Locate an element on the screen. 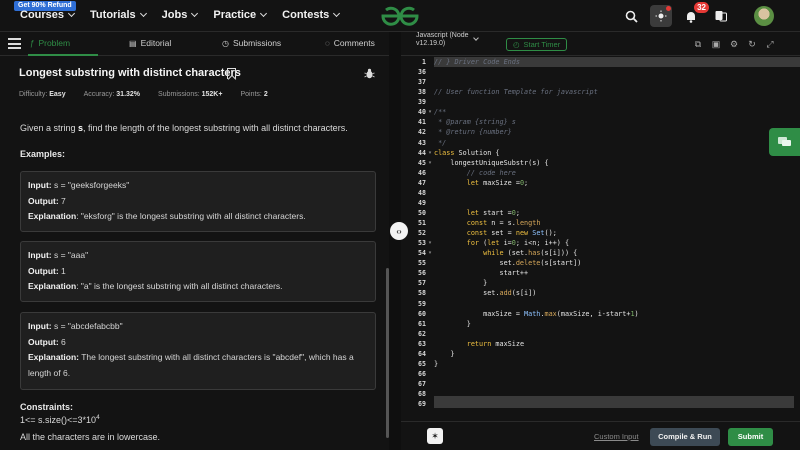  code-line: set.delete(s[start]) is located at coordinates (617, 263).